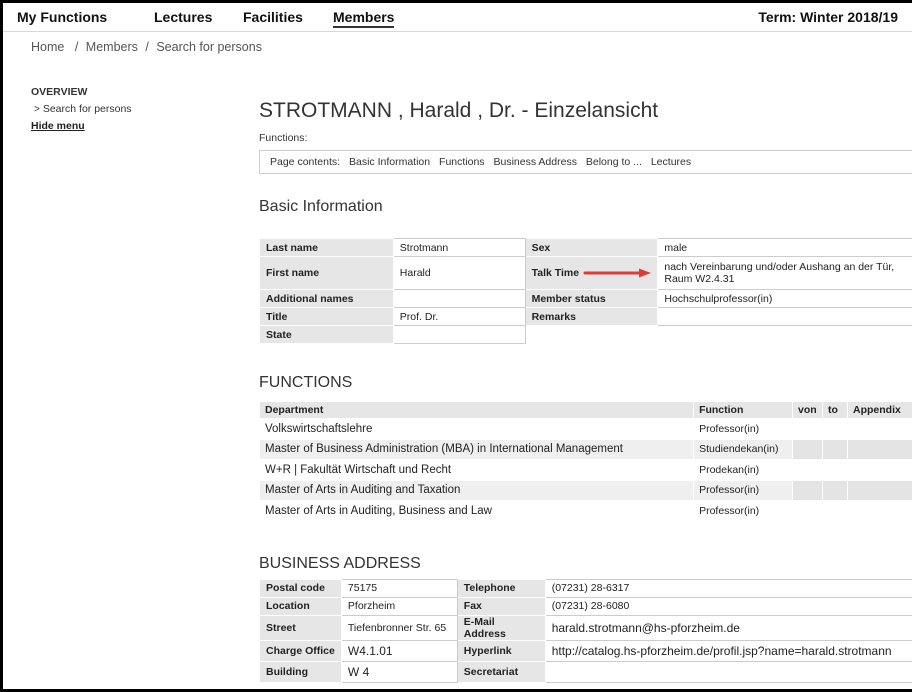  Describe the element at coordinates (835, 410) in the screenshot. I see `column-header-to: to` at that location.